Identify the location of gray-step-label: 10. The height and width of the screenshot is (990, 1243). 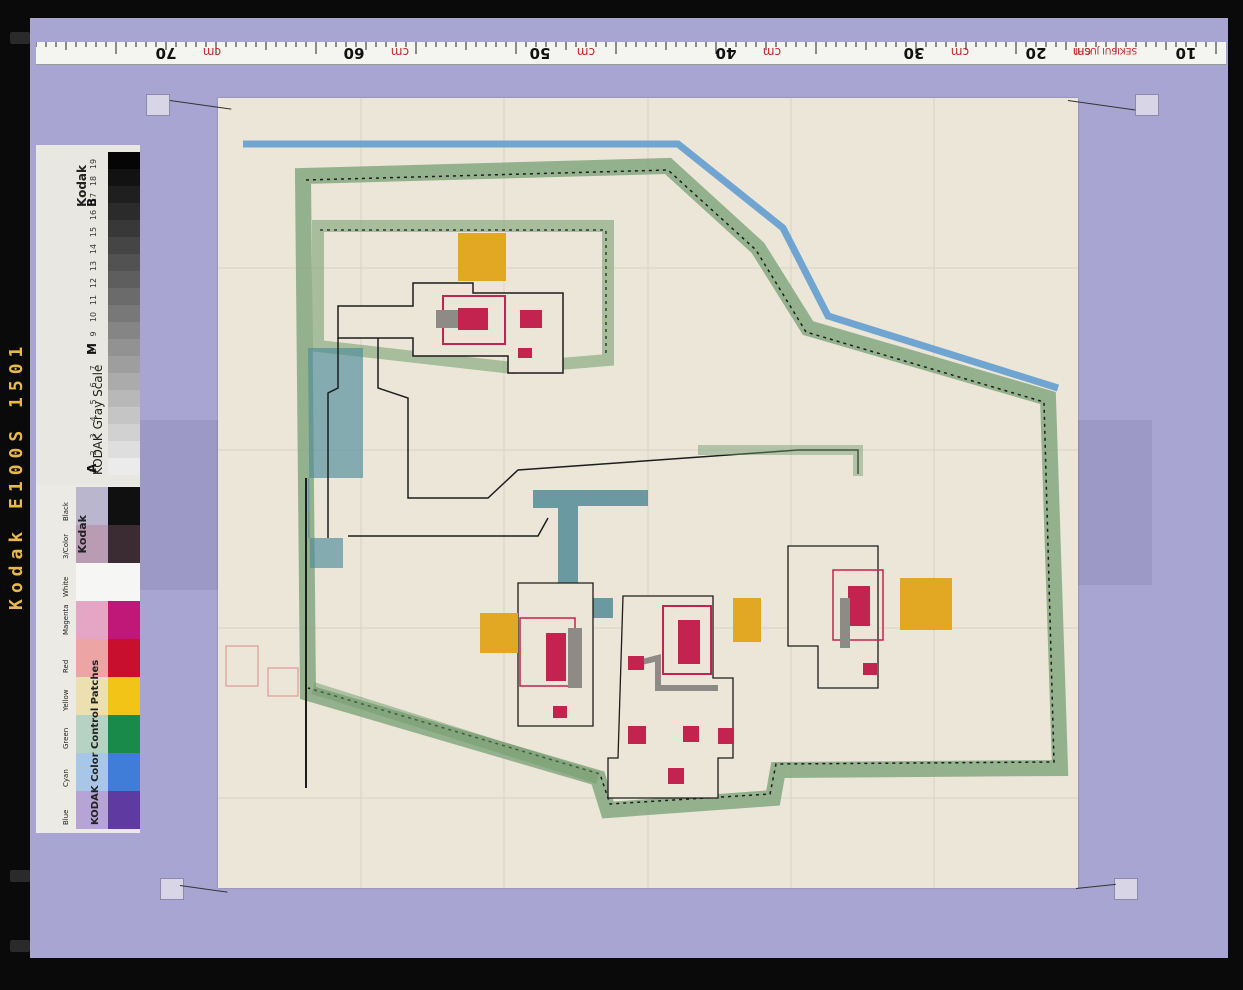
(93, 317).